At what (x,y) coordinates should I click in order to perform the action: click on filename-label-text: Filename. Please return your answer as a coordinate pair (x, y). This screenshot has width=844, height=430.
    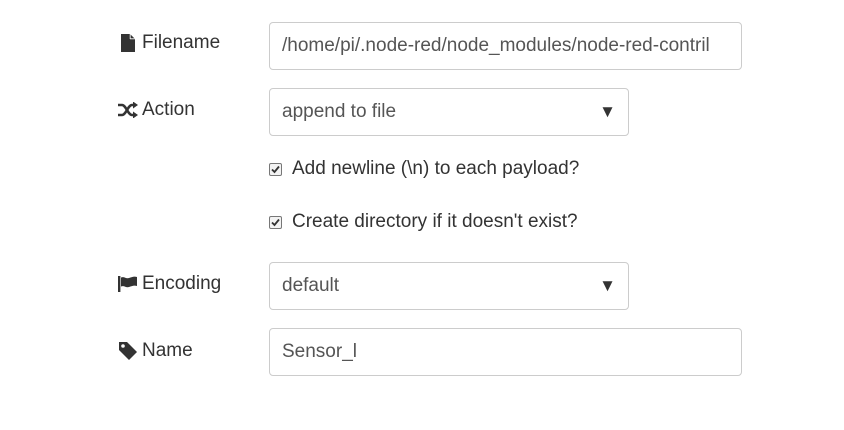
    Looking at the image, I should click on (181, 42).